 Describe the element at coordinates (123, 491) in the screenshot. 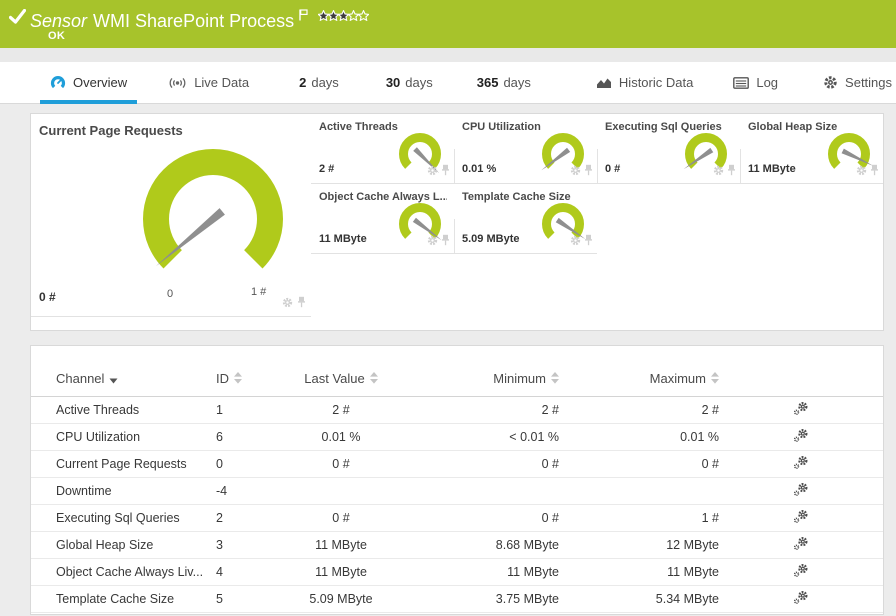

I see `channel-name: Downtime` at that location.